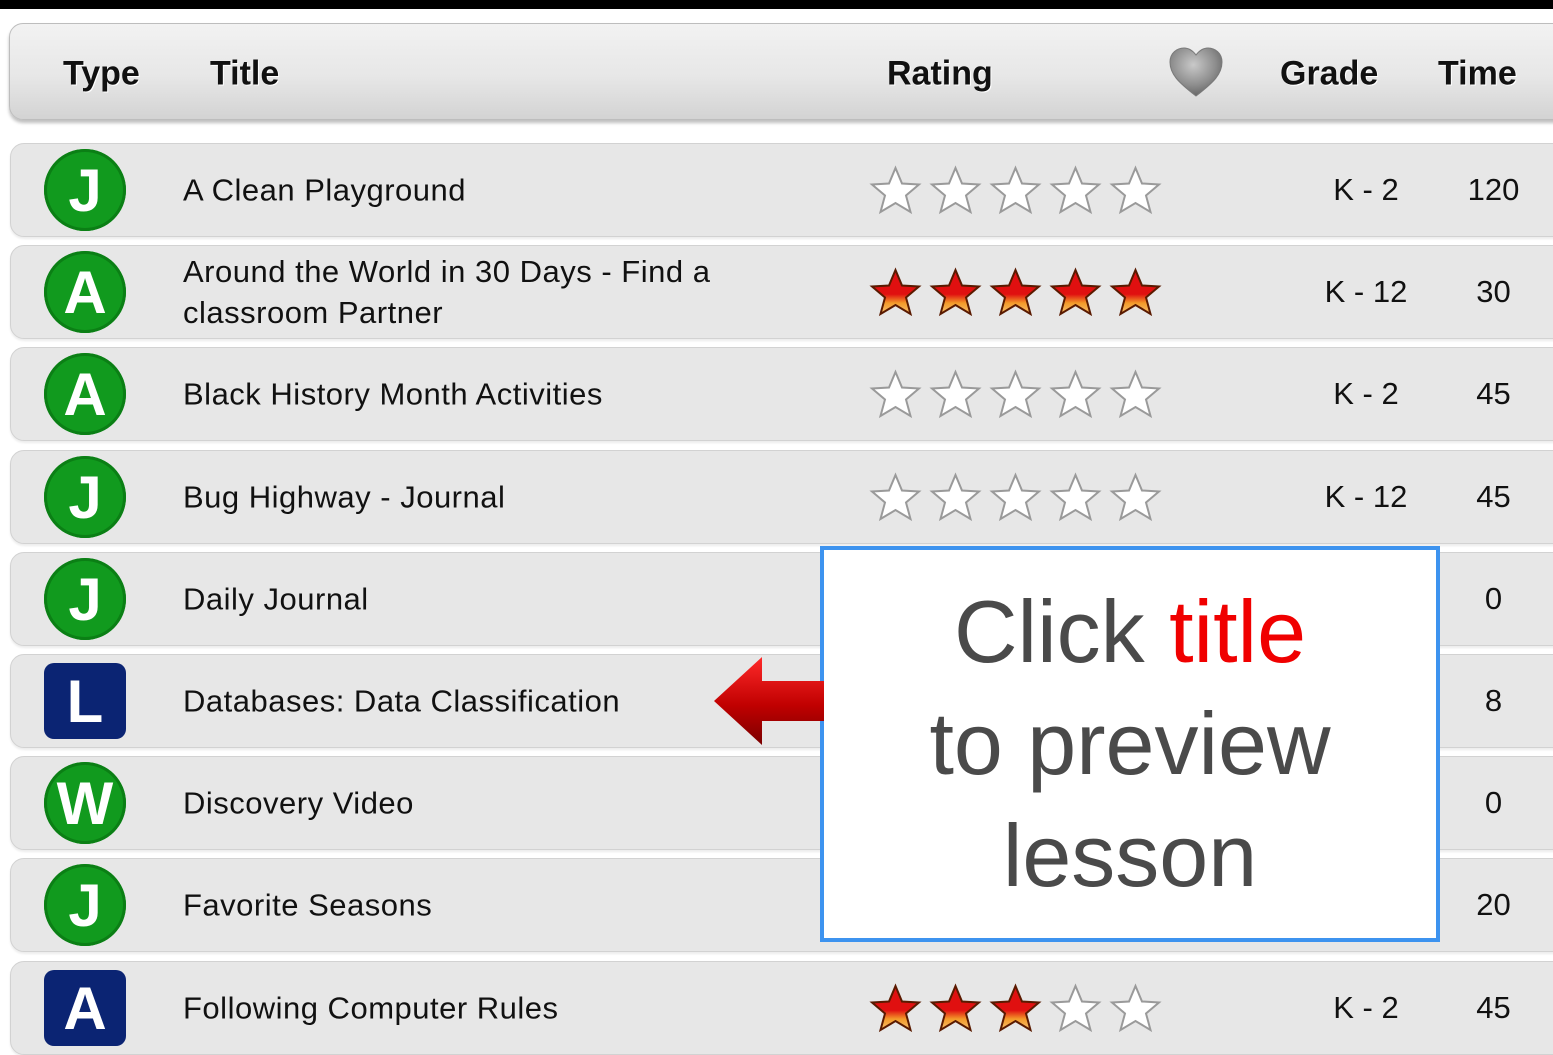 Image resolution: width=1553 pixels, height=1055 pixels. I want to click on lesson-title-link: Bug Highway - Journal, so click(503, 497).